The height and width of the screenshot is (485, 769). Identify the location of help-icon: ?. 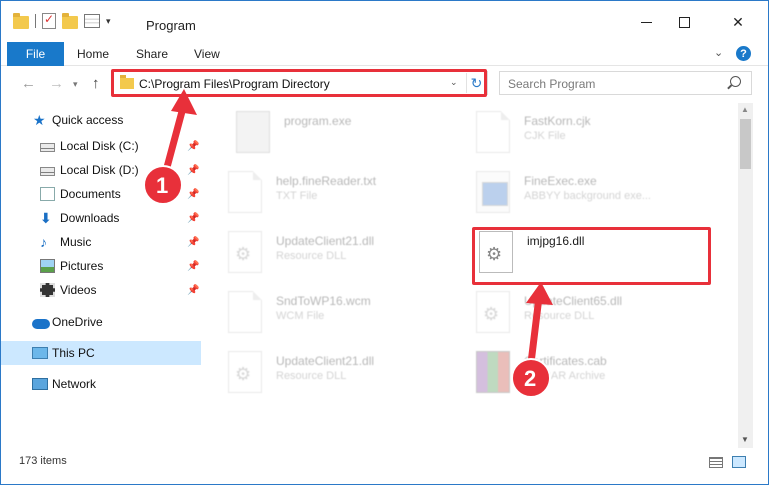
(743, 53).